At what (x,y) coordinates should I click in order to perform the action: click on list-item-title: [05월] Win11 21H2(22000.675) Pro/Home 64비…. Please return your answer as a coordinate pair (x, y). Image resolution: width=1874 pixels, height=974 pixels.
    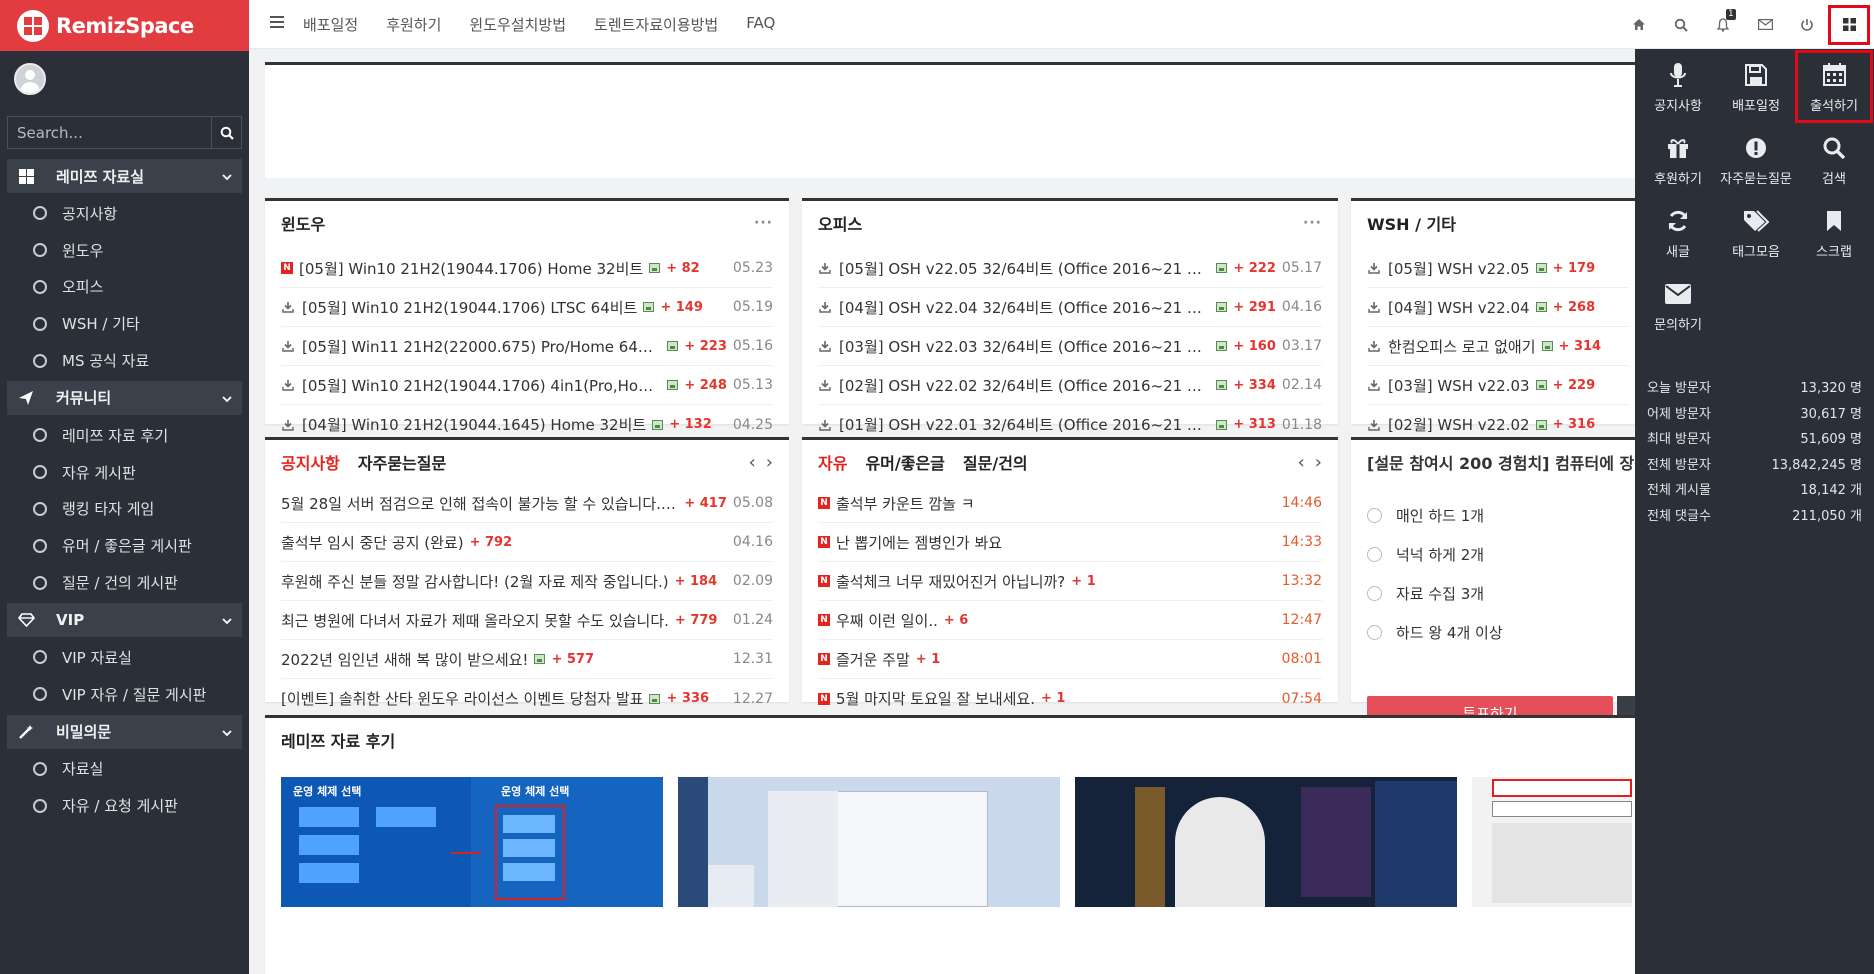
    Looking at the image, I should click on (481, 346).